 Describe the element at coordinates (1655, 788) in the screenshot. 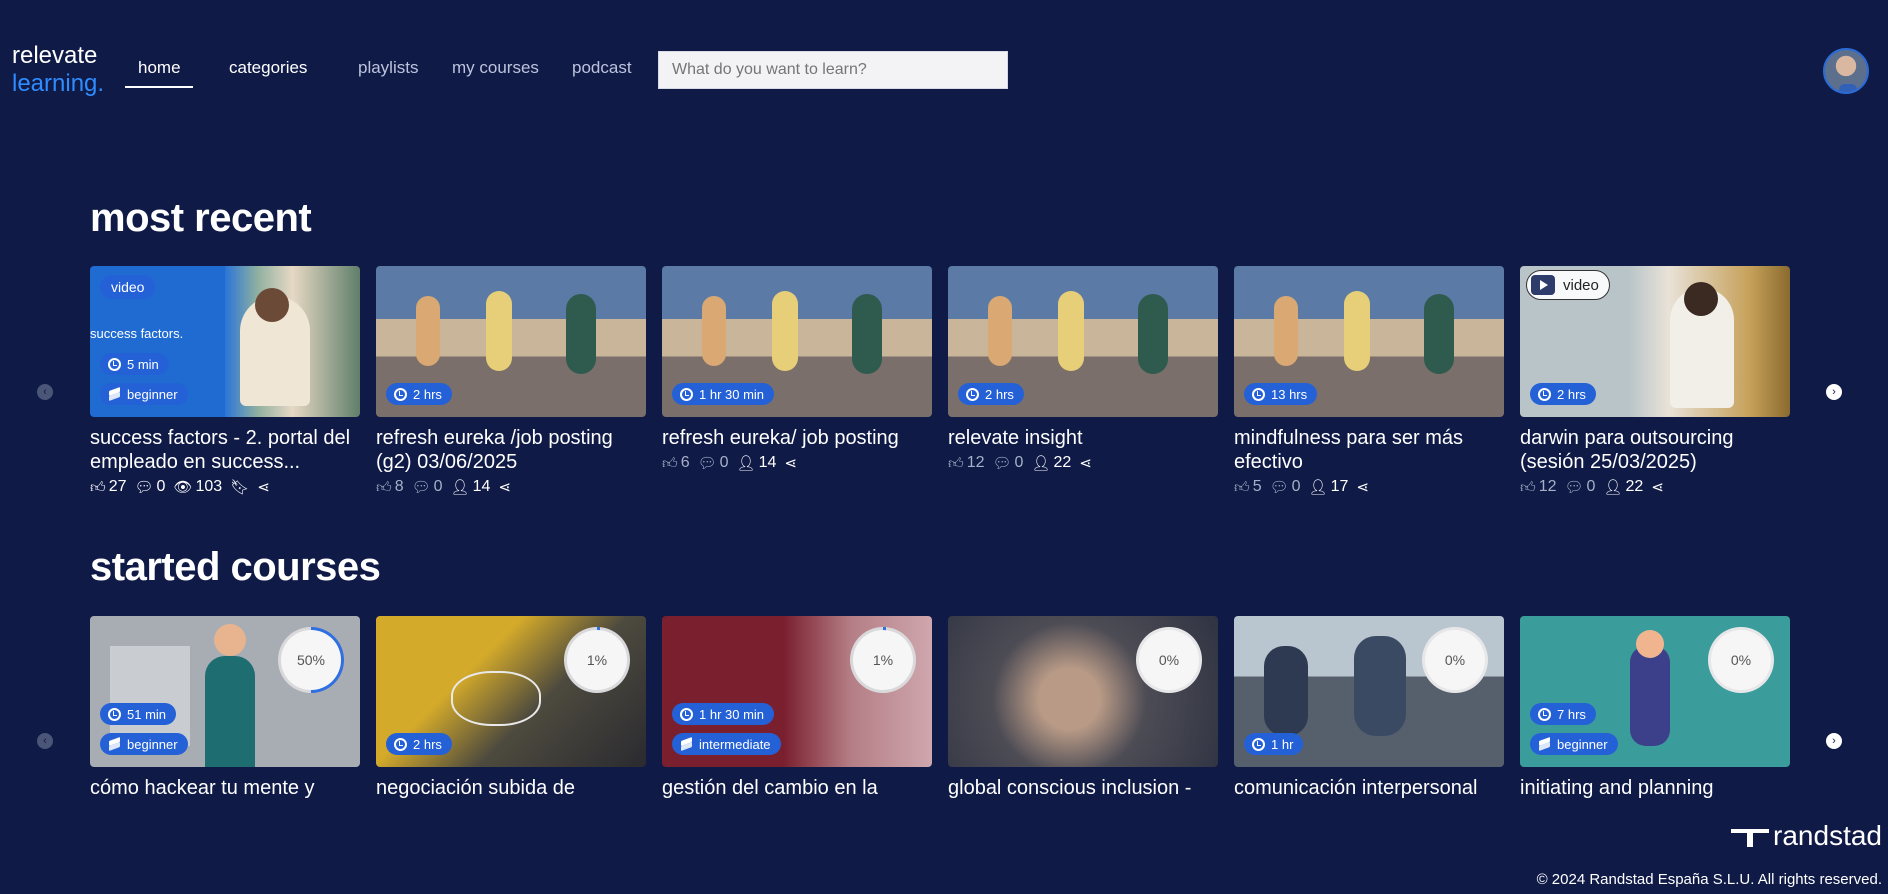

I see `course-title: initiating and planning` at that location.